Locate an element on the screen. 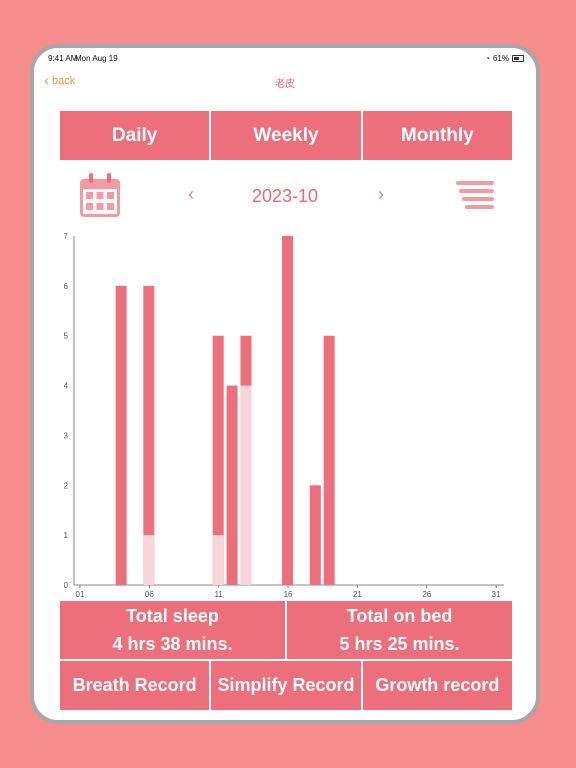  y-tick-label: 7 is located at coordinates (66, 236).